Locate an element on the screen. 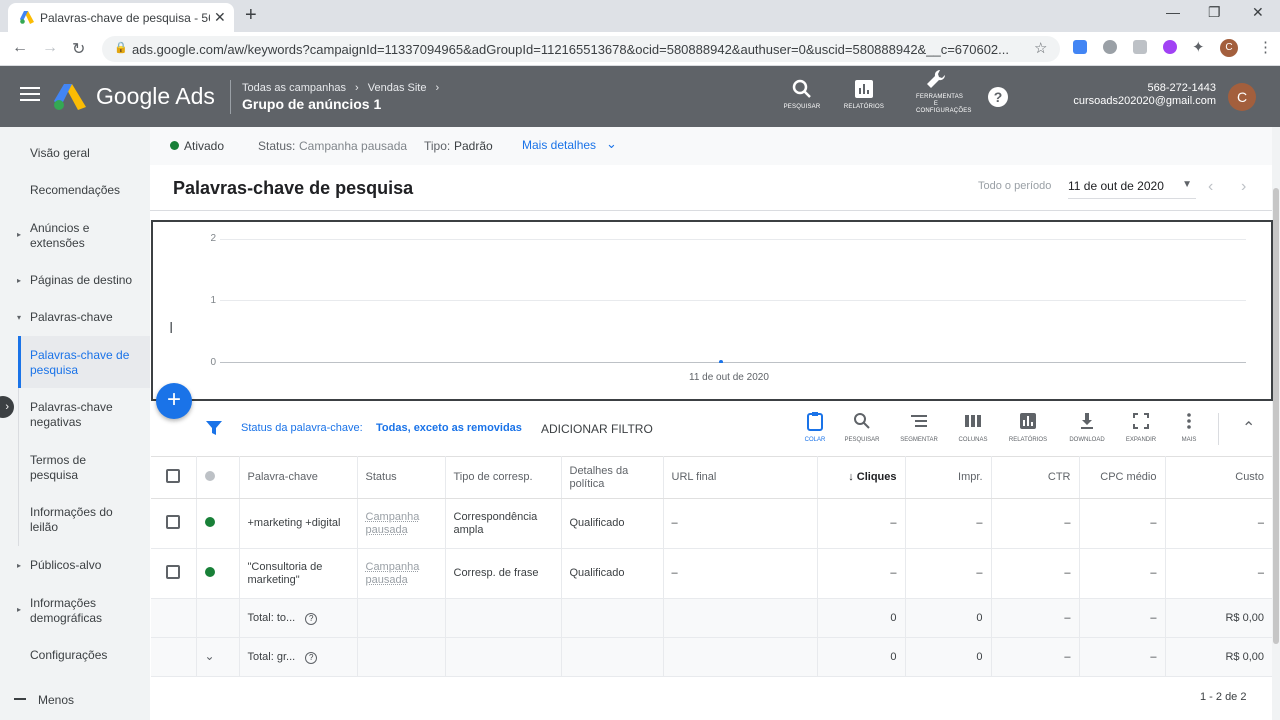 This screenshot has width=1280, height=720. sidebar-item-recommendations: Recomendações is located at coordinates (85, 190).